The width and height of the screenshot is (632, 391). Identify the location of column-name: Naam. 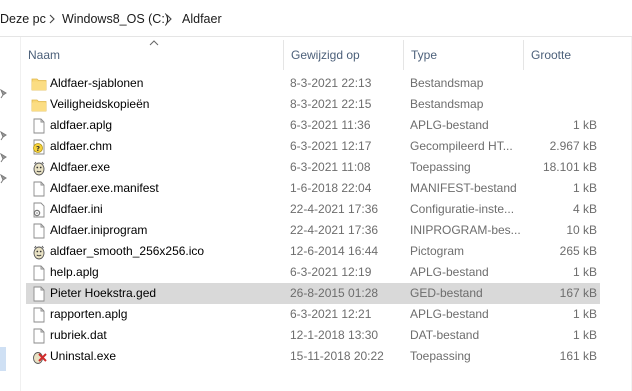
(152, 55).